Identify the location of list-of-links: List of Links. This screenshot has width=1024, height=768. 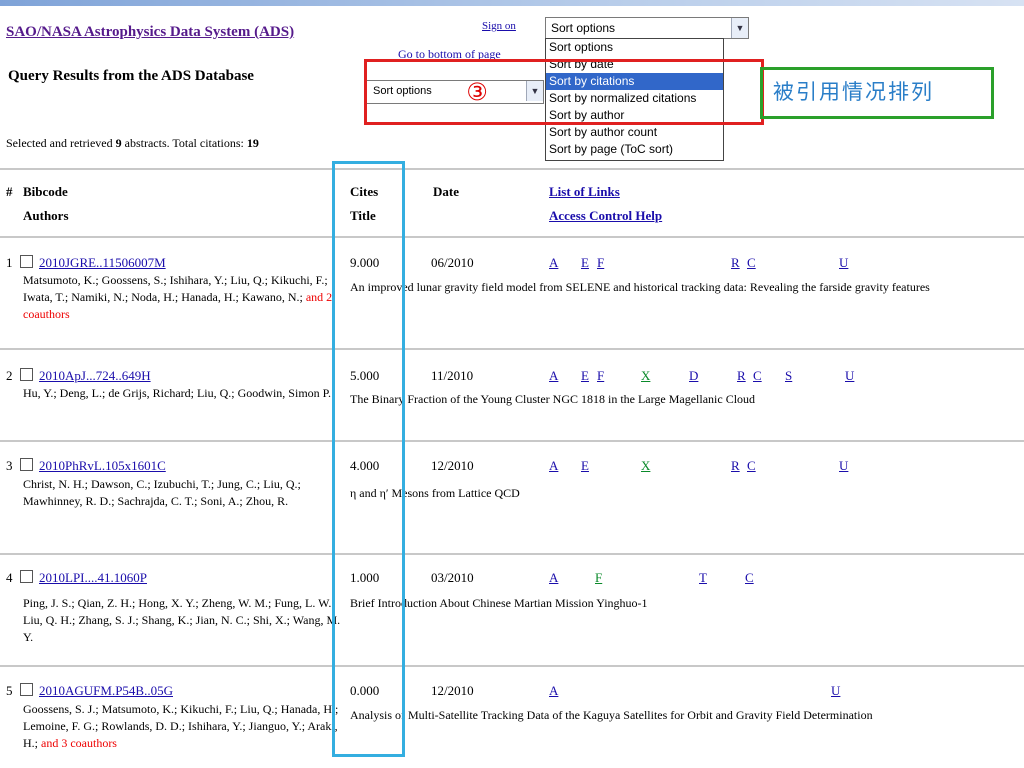
(584, 192).